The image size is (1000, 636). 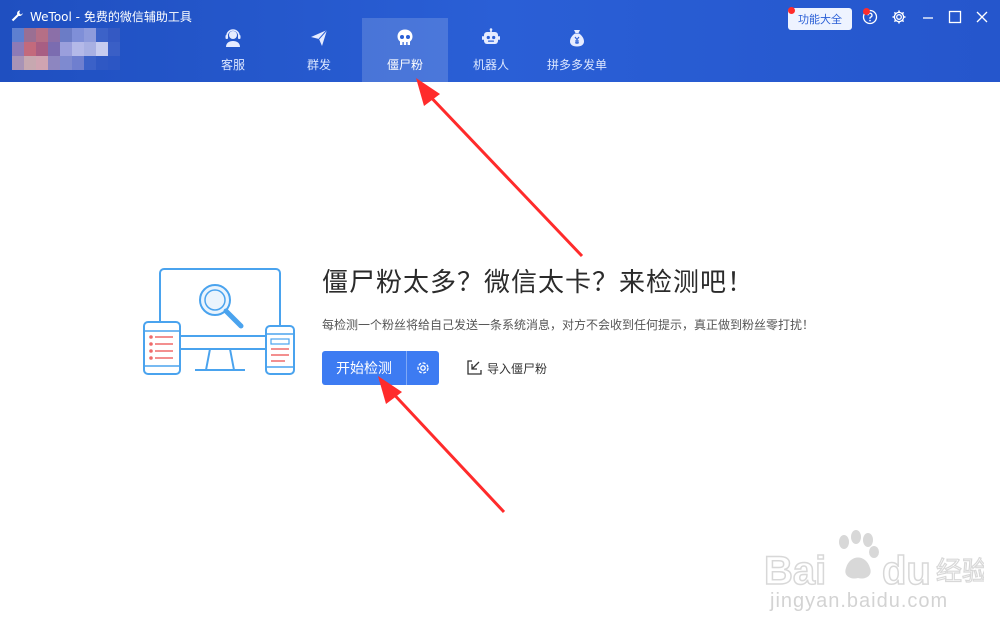 What do you see at coordinates (219, 321) in the screenshot?
I see `monitor-phones-illustration` at bounding box center [219, 321].